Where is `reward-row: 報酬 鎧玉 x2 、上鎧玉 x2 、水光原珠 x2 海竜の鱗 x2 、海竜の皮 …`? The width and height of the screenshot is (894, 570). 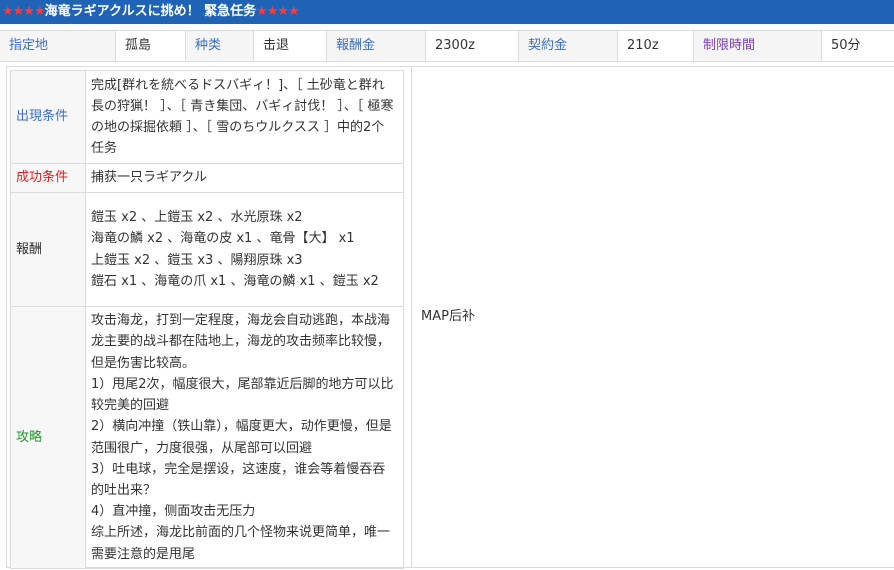
reward-row: 報酬 鎧玉 x2 、上鎧玉 x2 、水光原珠 x2 海竜の鱗 x2 、海竜の皮 … is located at coordinates (207, 249).